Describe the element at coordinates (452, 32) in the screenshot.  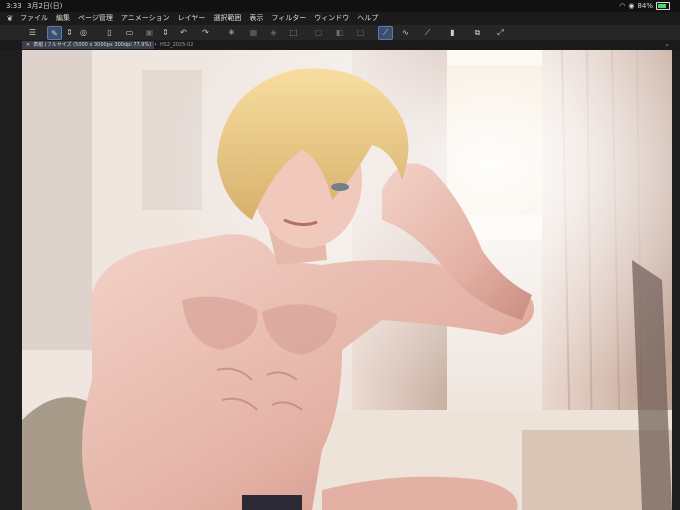
I see `device-icon: ▮` at that location.